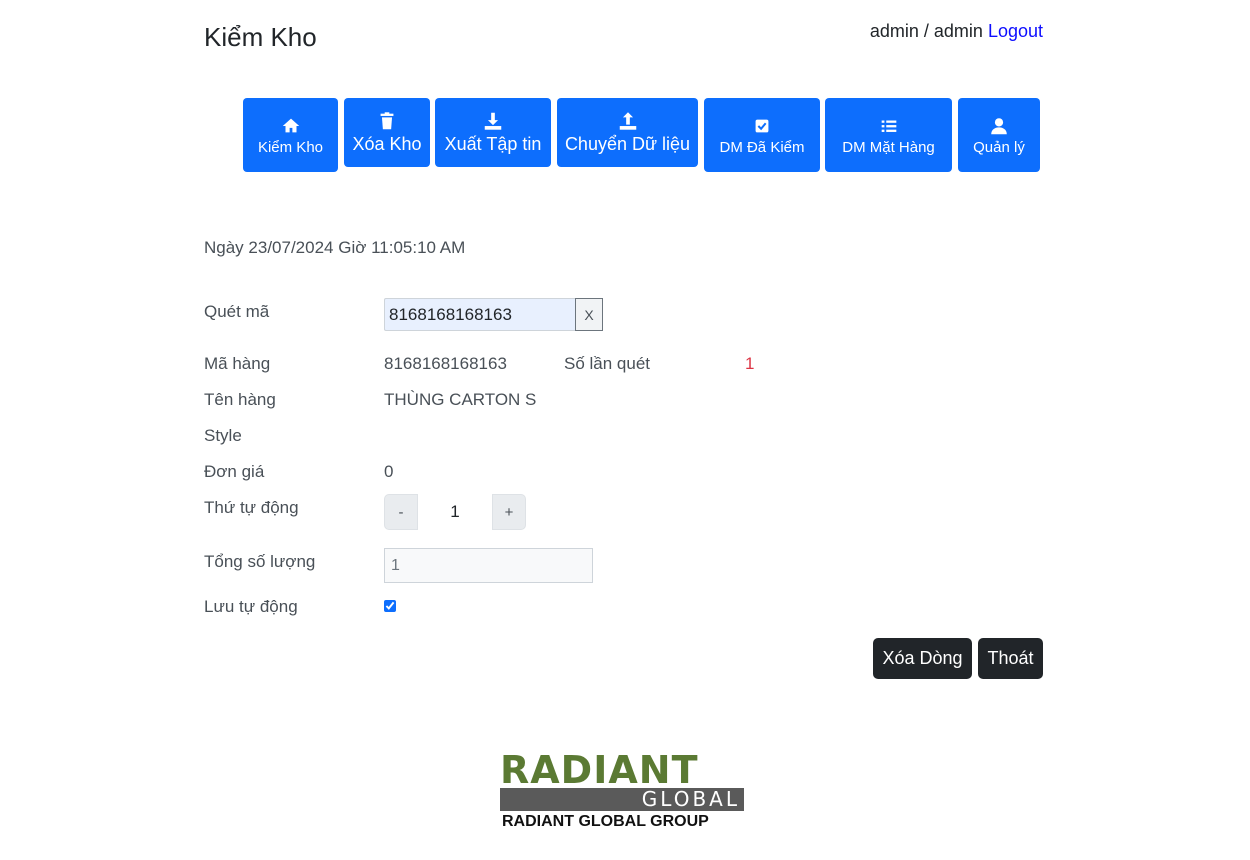  What do you see at coordinates (628, 121) in the screenshot?
I see `upload-icon` at bounding box center [628, 121].